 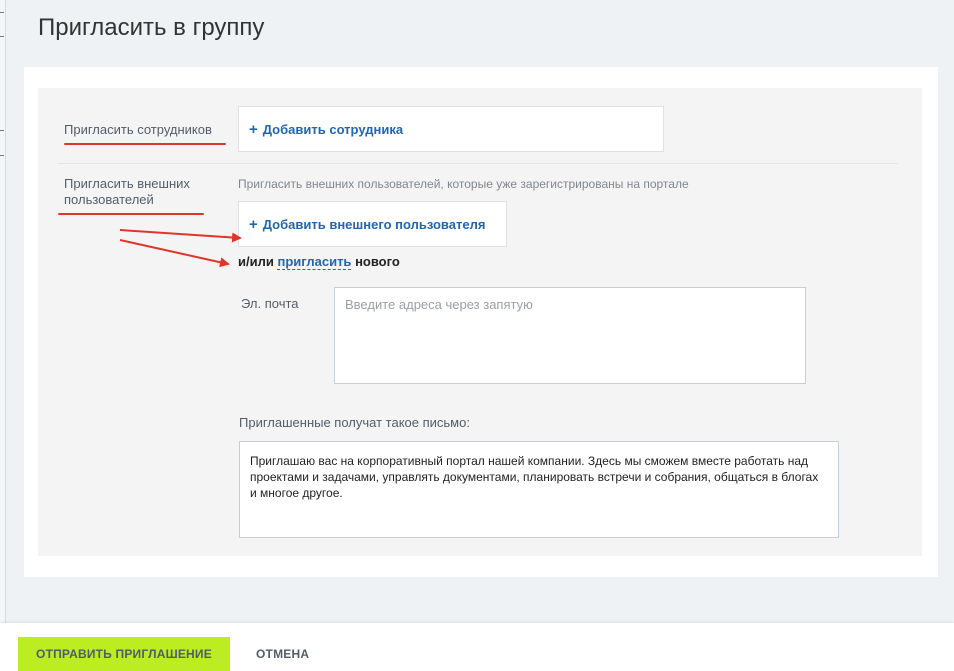 What do you see at coordinates (270, 303) in the screenshot?
I see `email-field-label: Эл. почта` at bounding box center [270, 303].